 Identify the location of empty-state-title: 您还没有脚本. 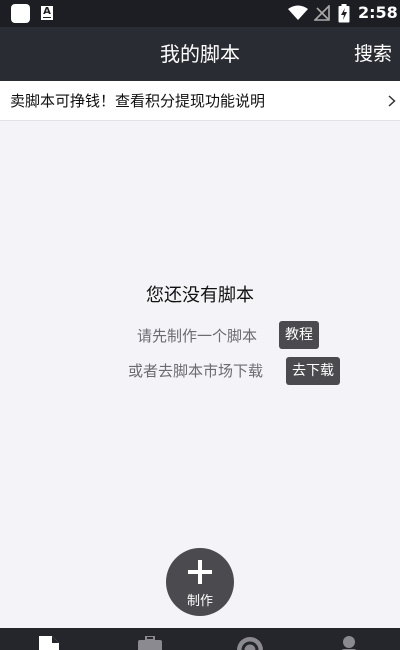
(200, 295).